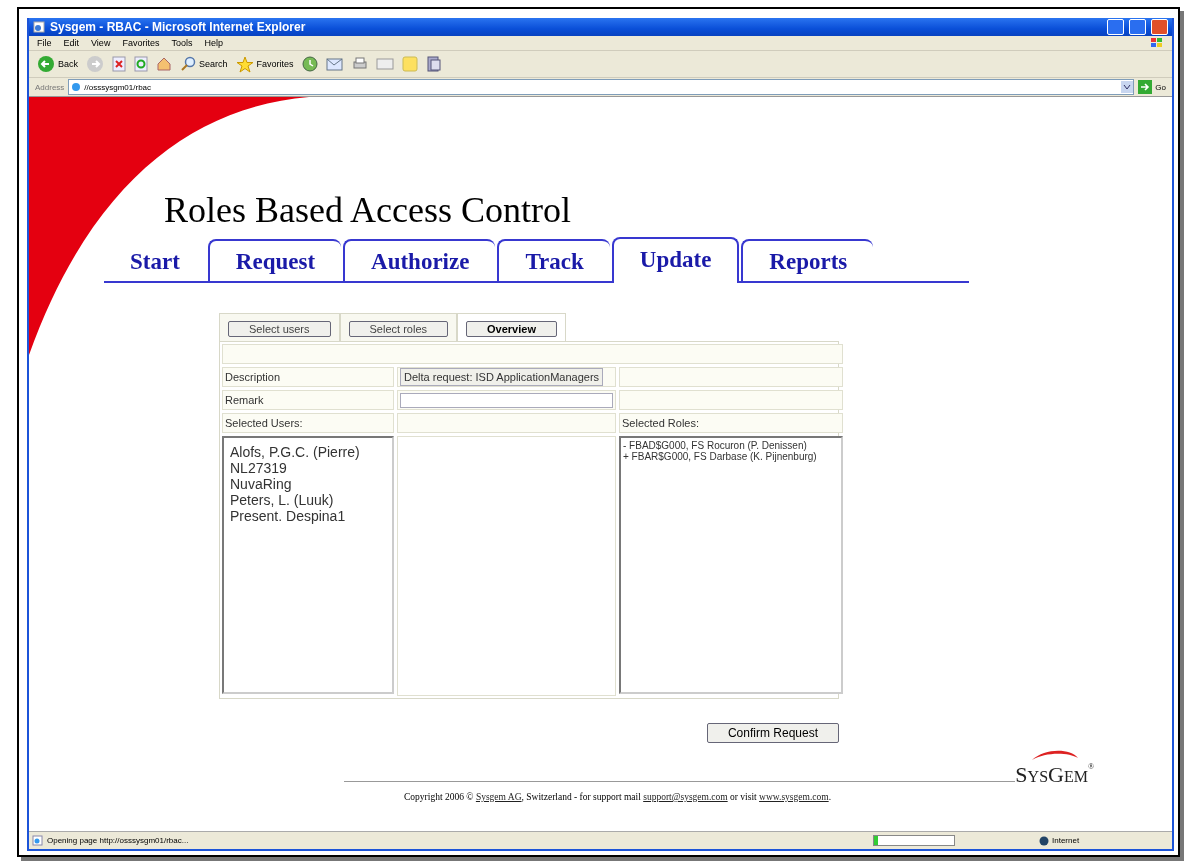  Describe the element at coordinates (119, 64) in the screenshot. I see `stop-icon` at that location.